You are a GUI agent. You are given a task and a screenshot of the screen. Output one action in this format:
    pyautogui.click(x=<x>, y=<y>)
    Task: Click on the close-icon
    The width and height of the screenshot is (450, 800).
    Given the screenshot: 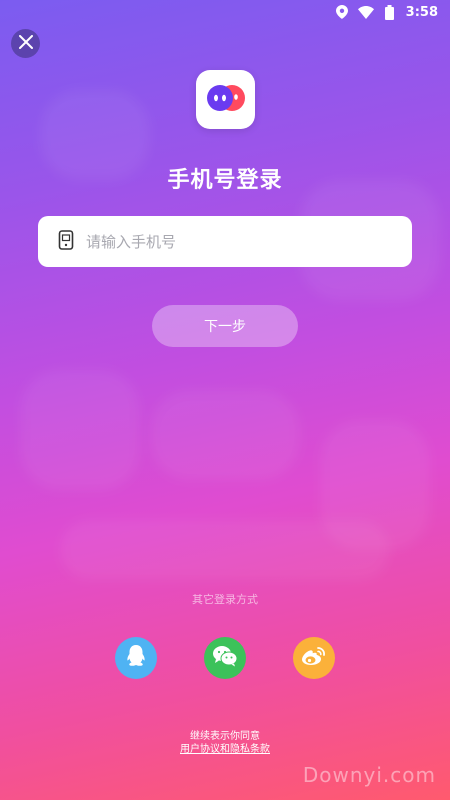 What is the action you would take?
    pyautogui.click(x=25, y=43)
    